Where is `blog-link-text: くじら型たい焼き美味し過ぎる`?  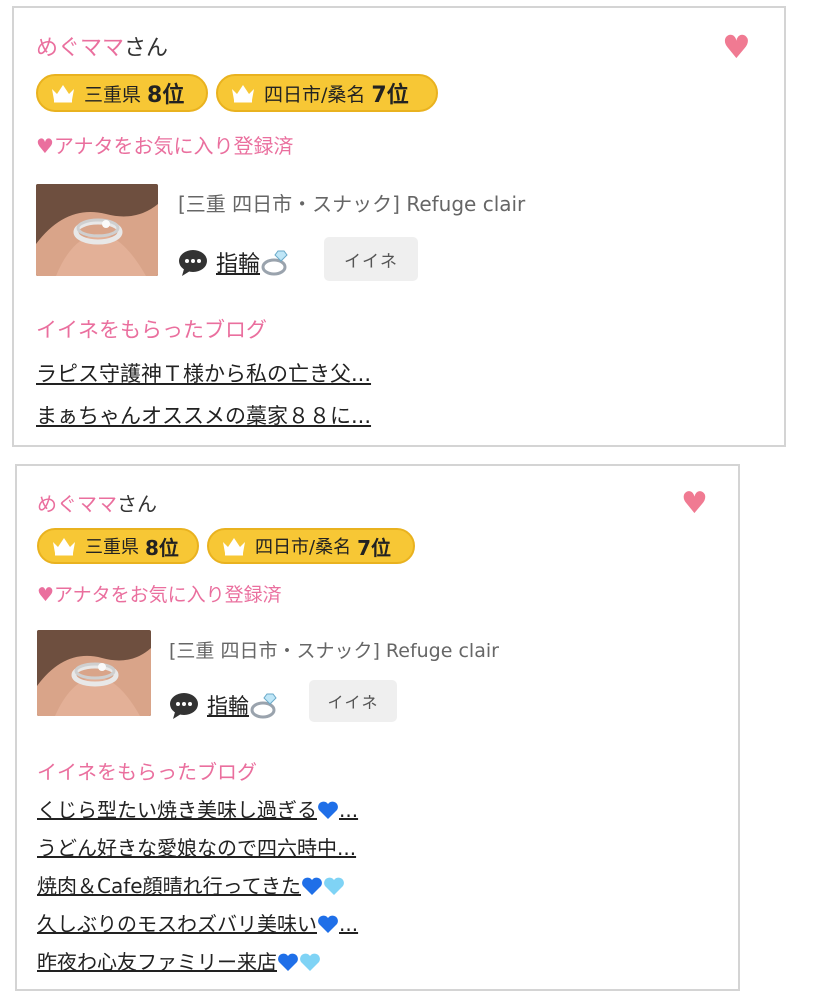 blog-link-text: くじら型たい焼き美味し過ぎる is located at coordinates (177, 810).